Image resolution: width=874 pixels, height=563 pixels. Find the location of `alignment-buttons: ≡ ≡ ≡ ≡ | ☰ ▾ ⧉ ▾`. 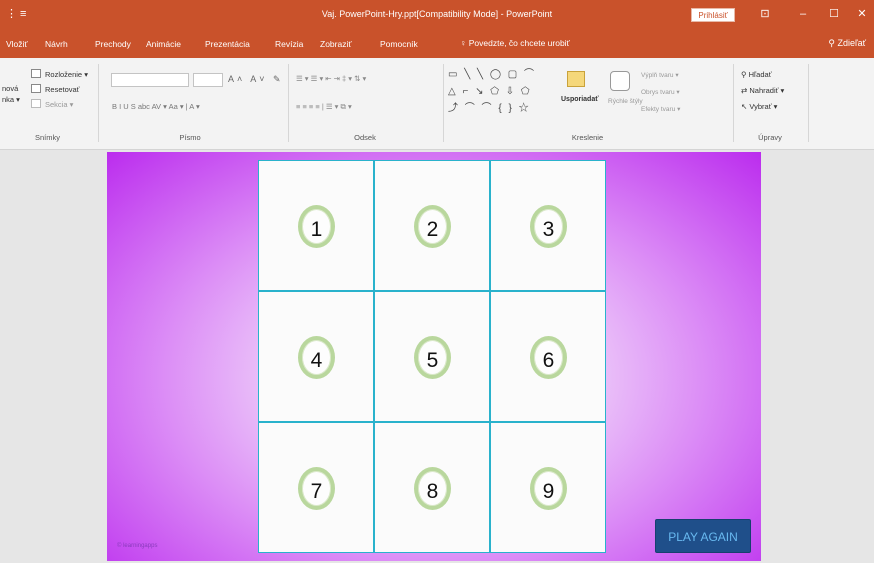

alignment-buttons: ≡ ≡ ≡ ≡ | ☰ ▾ ⧉ ▾ is located at coordinates (324, 107).